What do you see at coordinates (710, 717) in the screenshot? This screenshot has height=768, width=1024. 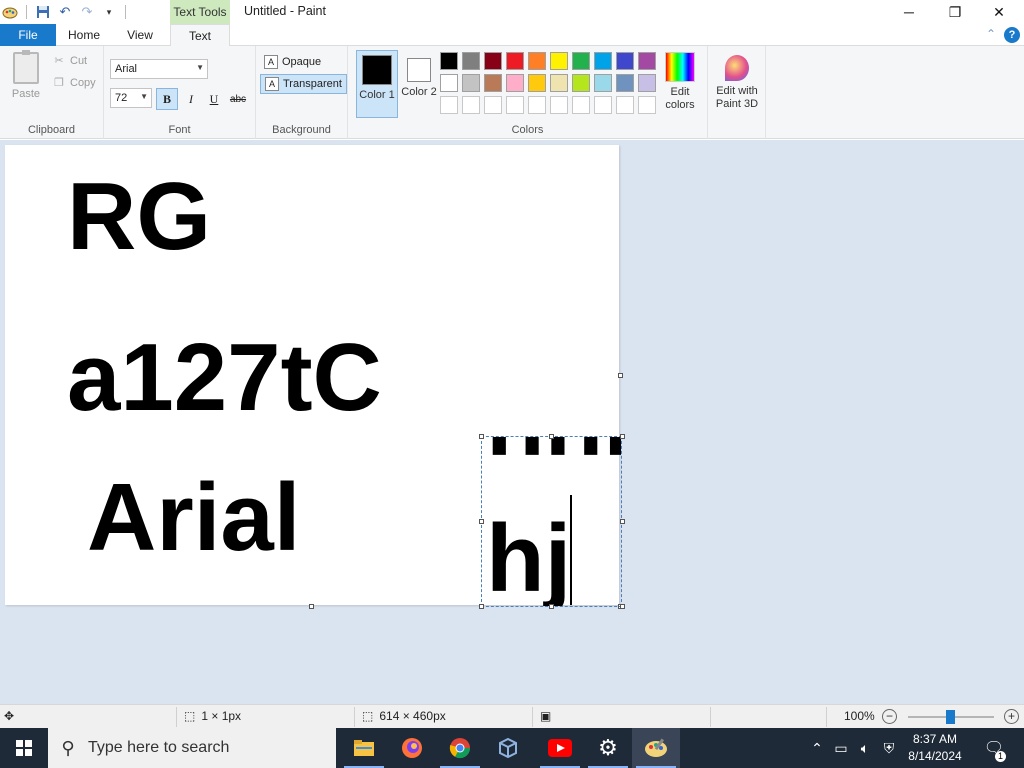 I see `status-divider` at bounding box center [710, 717].